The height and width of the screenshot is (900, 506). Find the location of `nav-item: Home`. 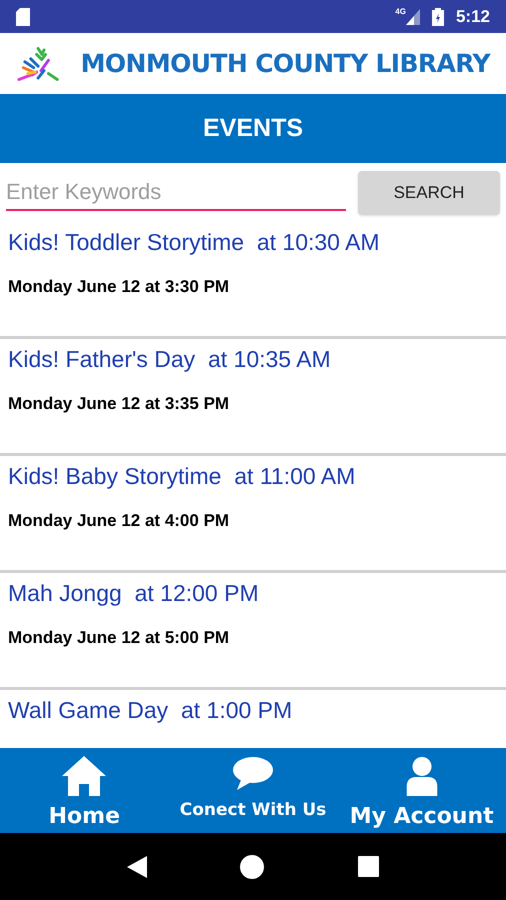

nav-item: Home is located at coordinates (84, 816).